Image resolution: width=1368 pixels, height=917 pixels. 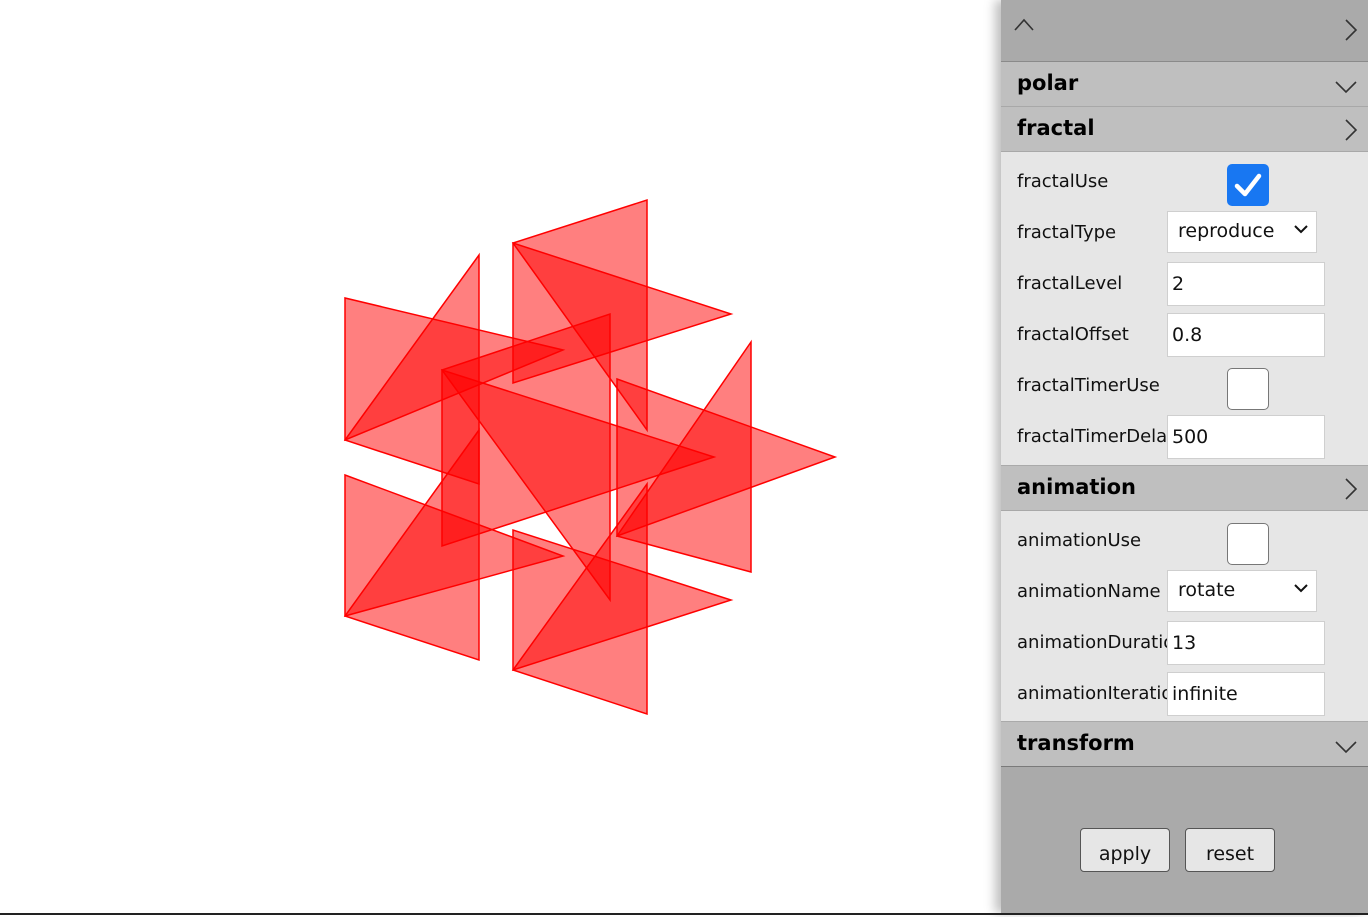 I want to click on field-label: fractalTimerDelay, so click(x=1092, y=436).